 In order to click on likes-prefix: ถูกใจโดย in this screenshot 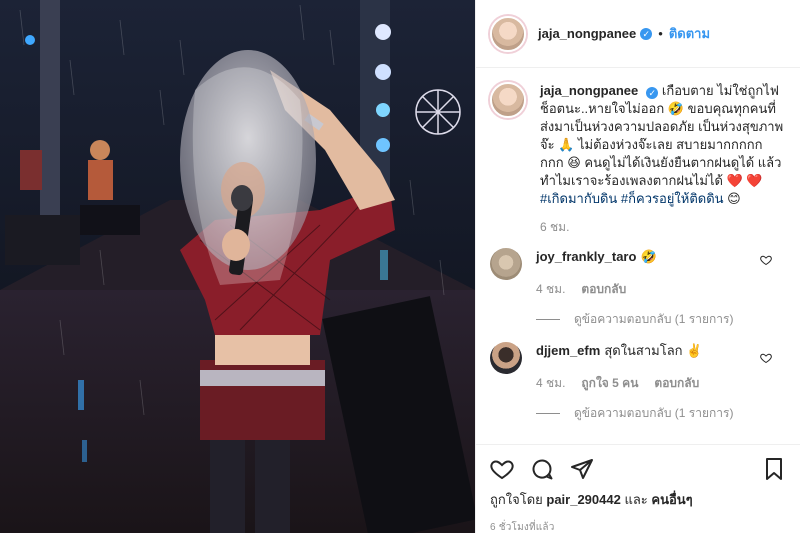, I will do `click(516, 499)`.